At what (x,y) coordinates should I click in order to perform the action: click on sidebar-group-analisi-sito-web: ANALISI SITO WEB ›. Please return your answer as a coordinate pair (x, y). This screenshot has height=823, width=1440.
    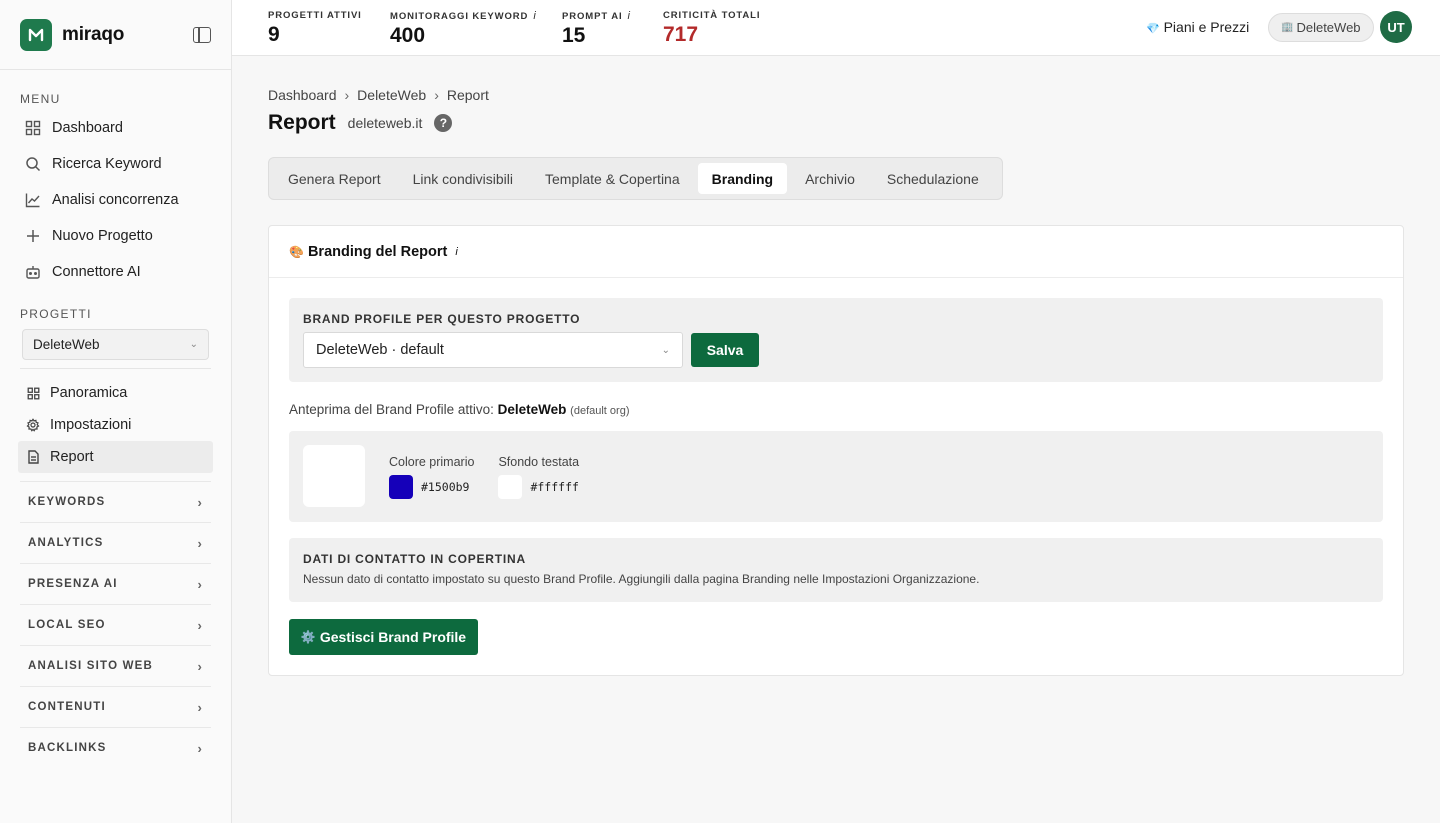
    Looking at the image, I should click on (115, 665).